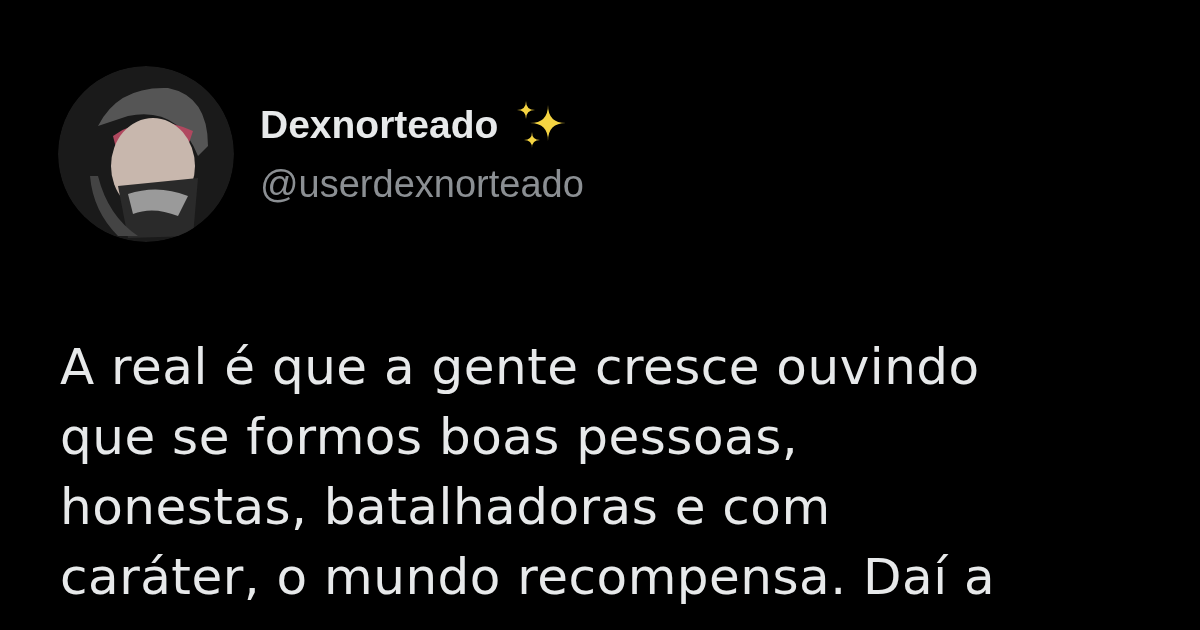  What do you see at coordinates (422, 184) in the screenshot?
I see `user-handle: @userdexnorteado` at bounding box center [422, 184].